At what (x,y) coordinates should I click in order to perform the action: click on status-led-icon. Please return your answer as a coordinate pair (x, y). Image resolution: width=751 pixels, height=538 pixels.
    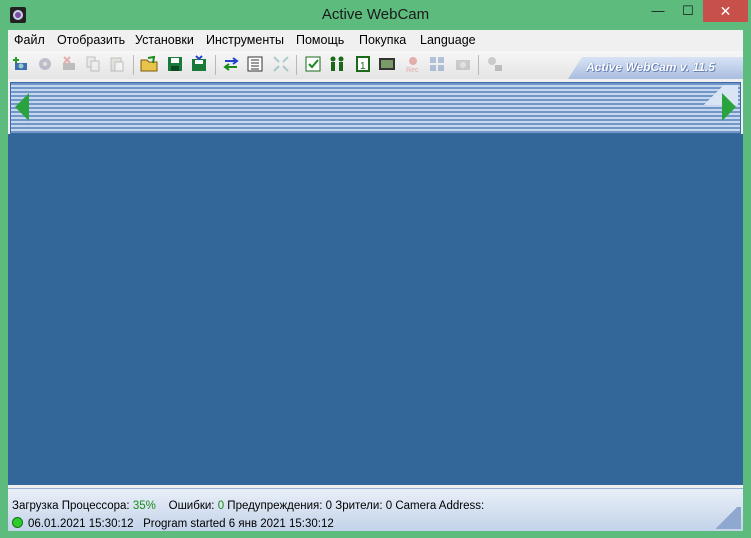
    Looking at the image, I should click on (17, 522).